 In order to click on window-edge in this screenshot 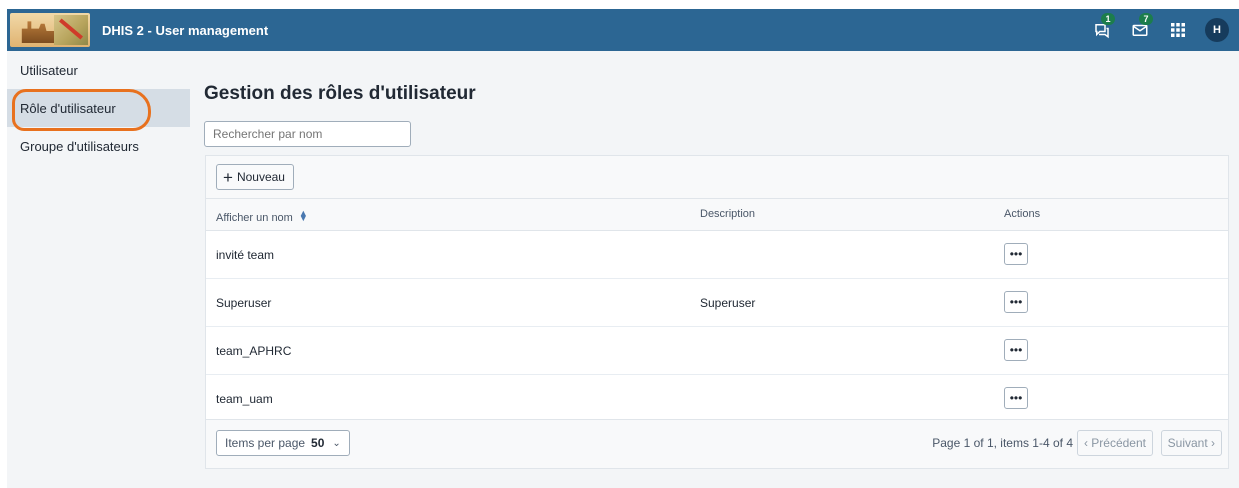, I will do `click(3, 244)`.